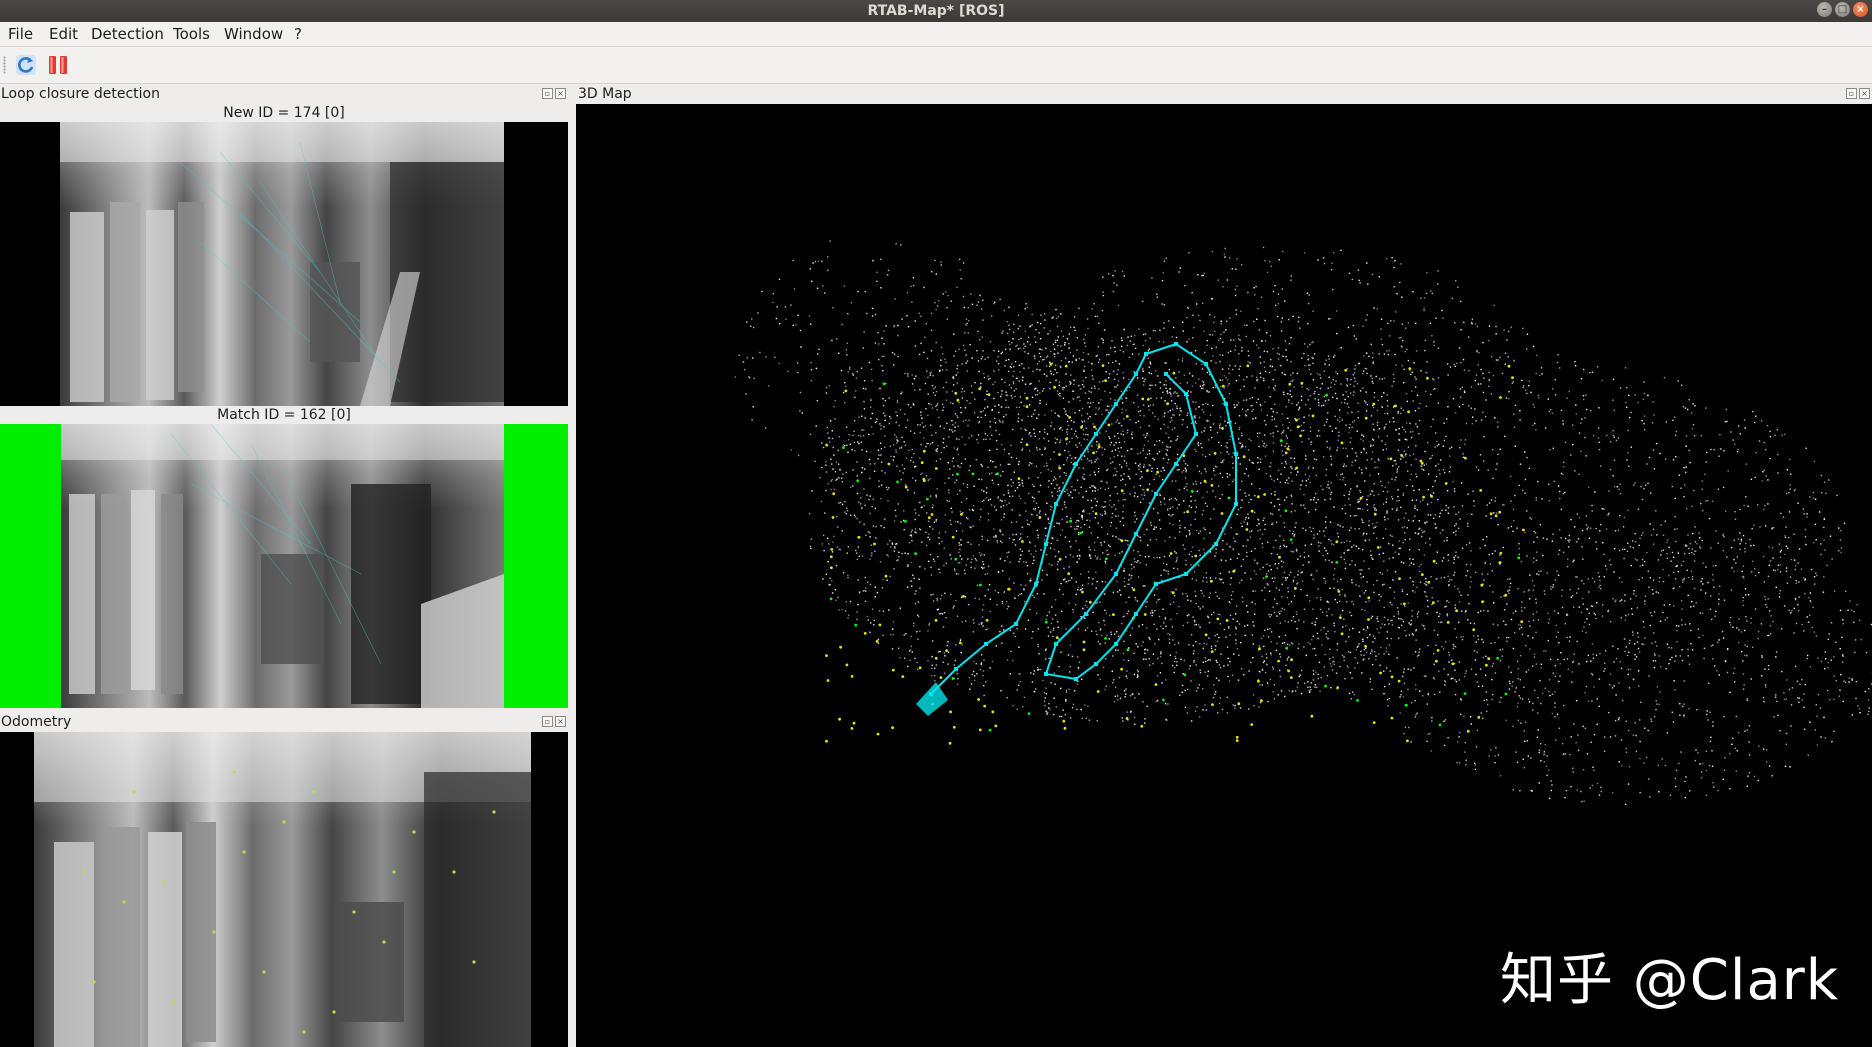  I want to click on refresh-icon, so click(26, 65).